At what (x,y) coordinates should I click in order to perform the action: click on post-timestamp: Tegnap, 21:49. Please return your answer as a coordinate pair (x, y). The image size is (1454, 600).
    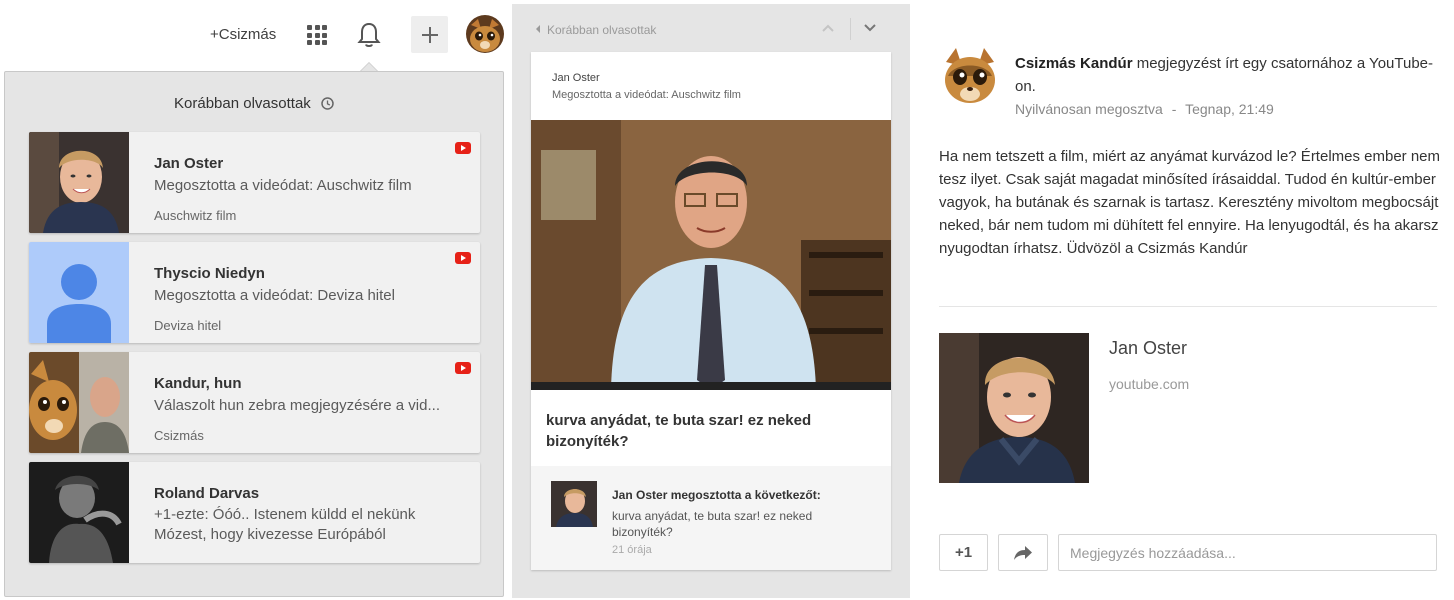
    Looking at the image, I should click on (1229, 109).